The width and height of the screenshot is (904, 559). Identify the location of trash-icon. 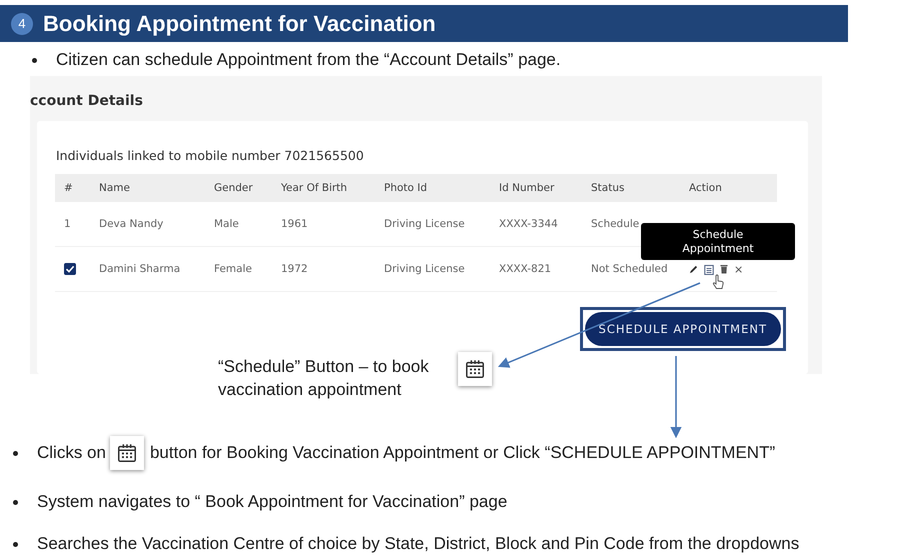
(724, 269).